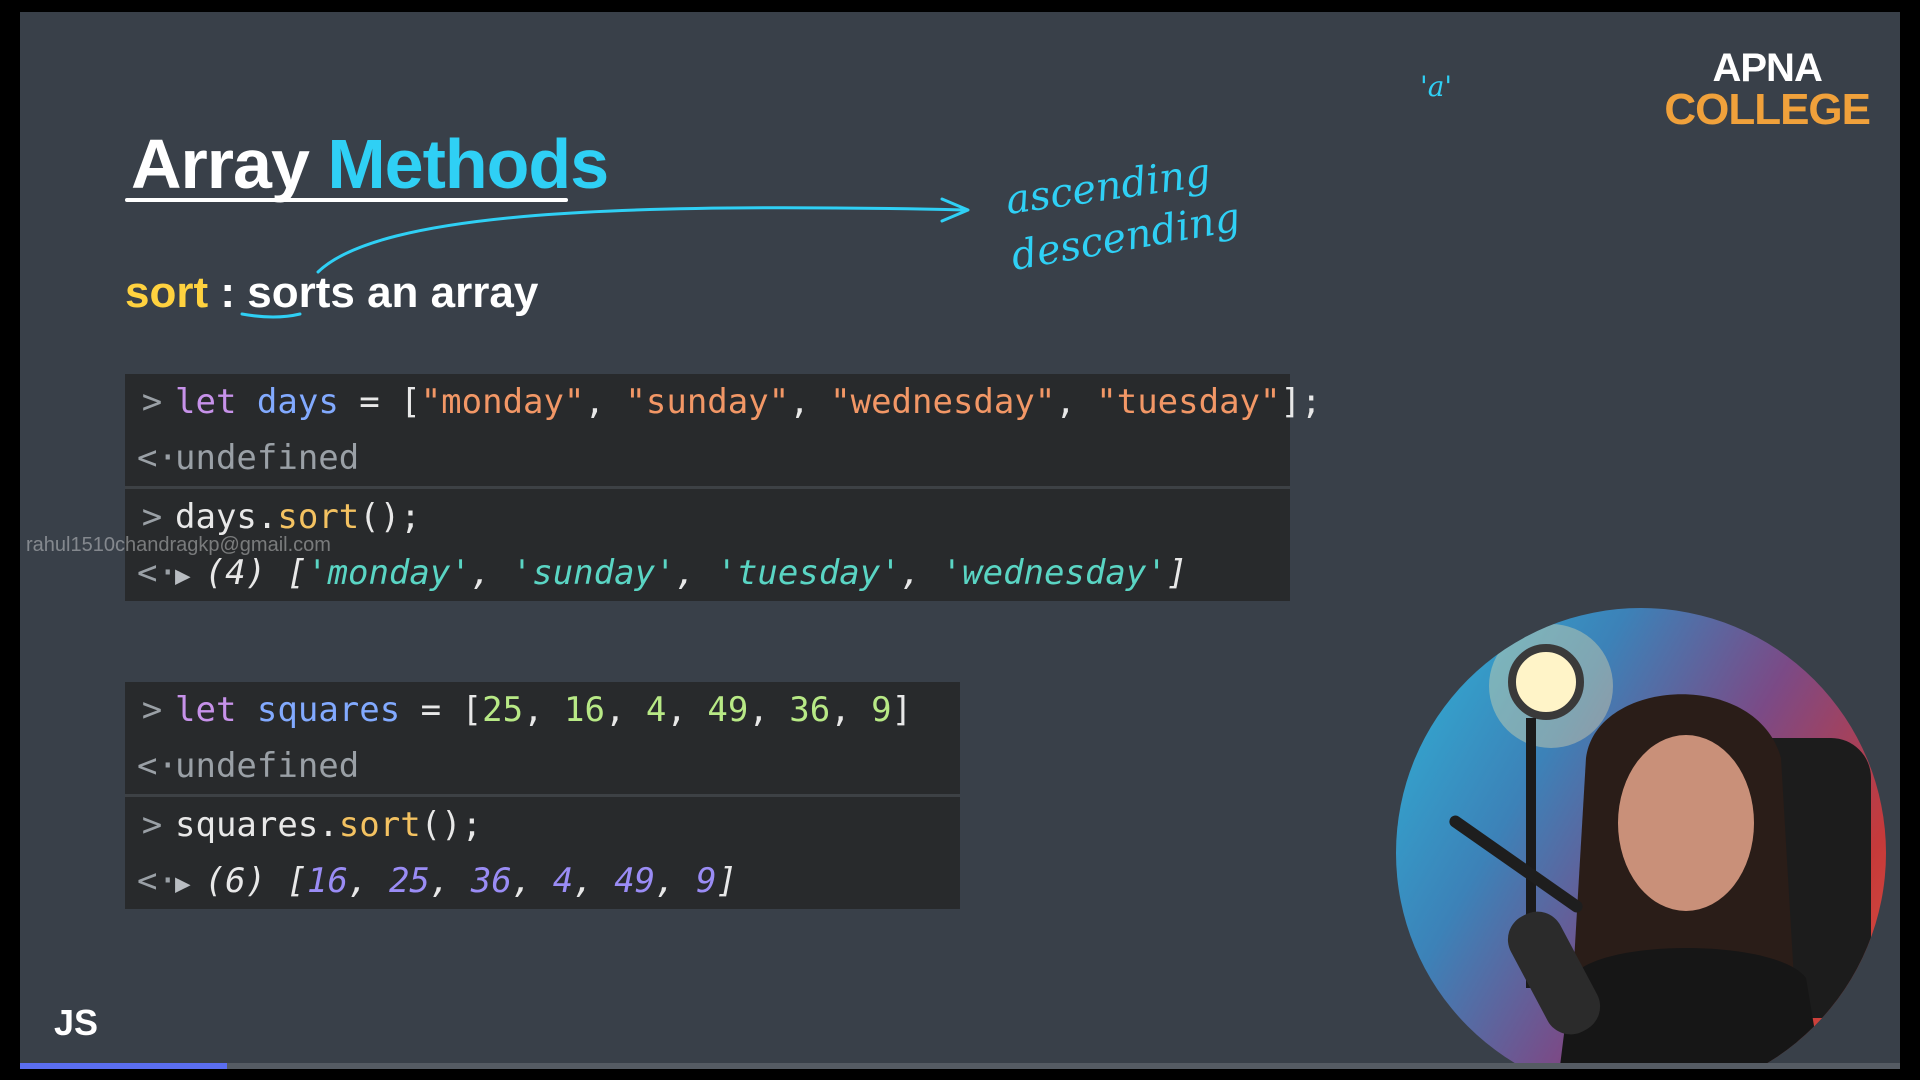 The image size is (1920, 1080). I want to click on code-variable: days, so click(297, 402).